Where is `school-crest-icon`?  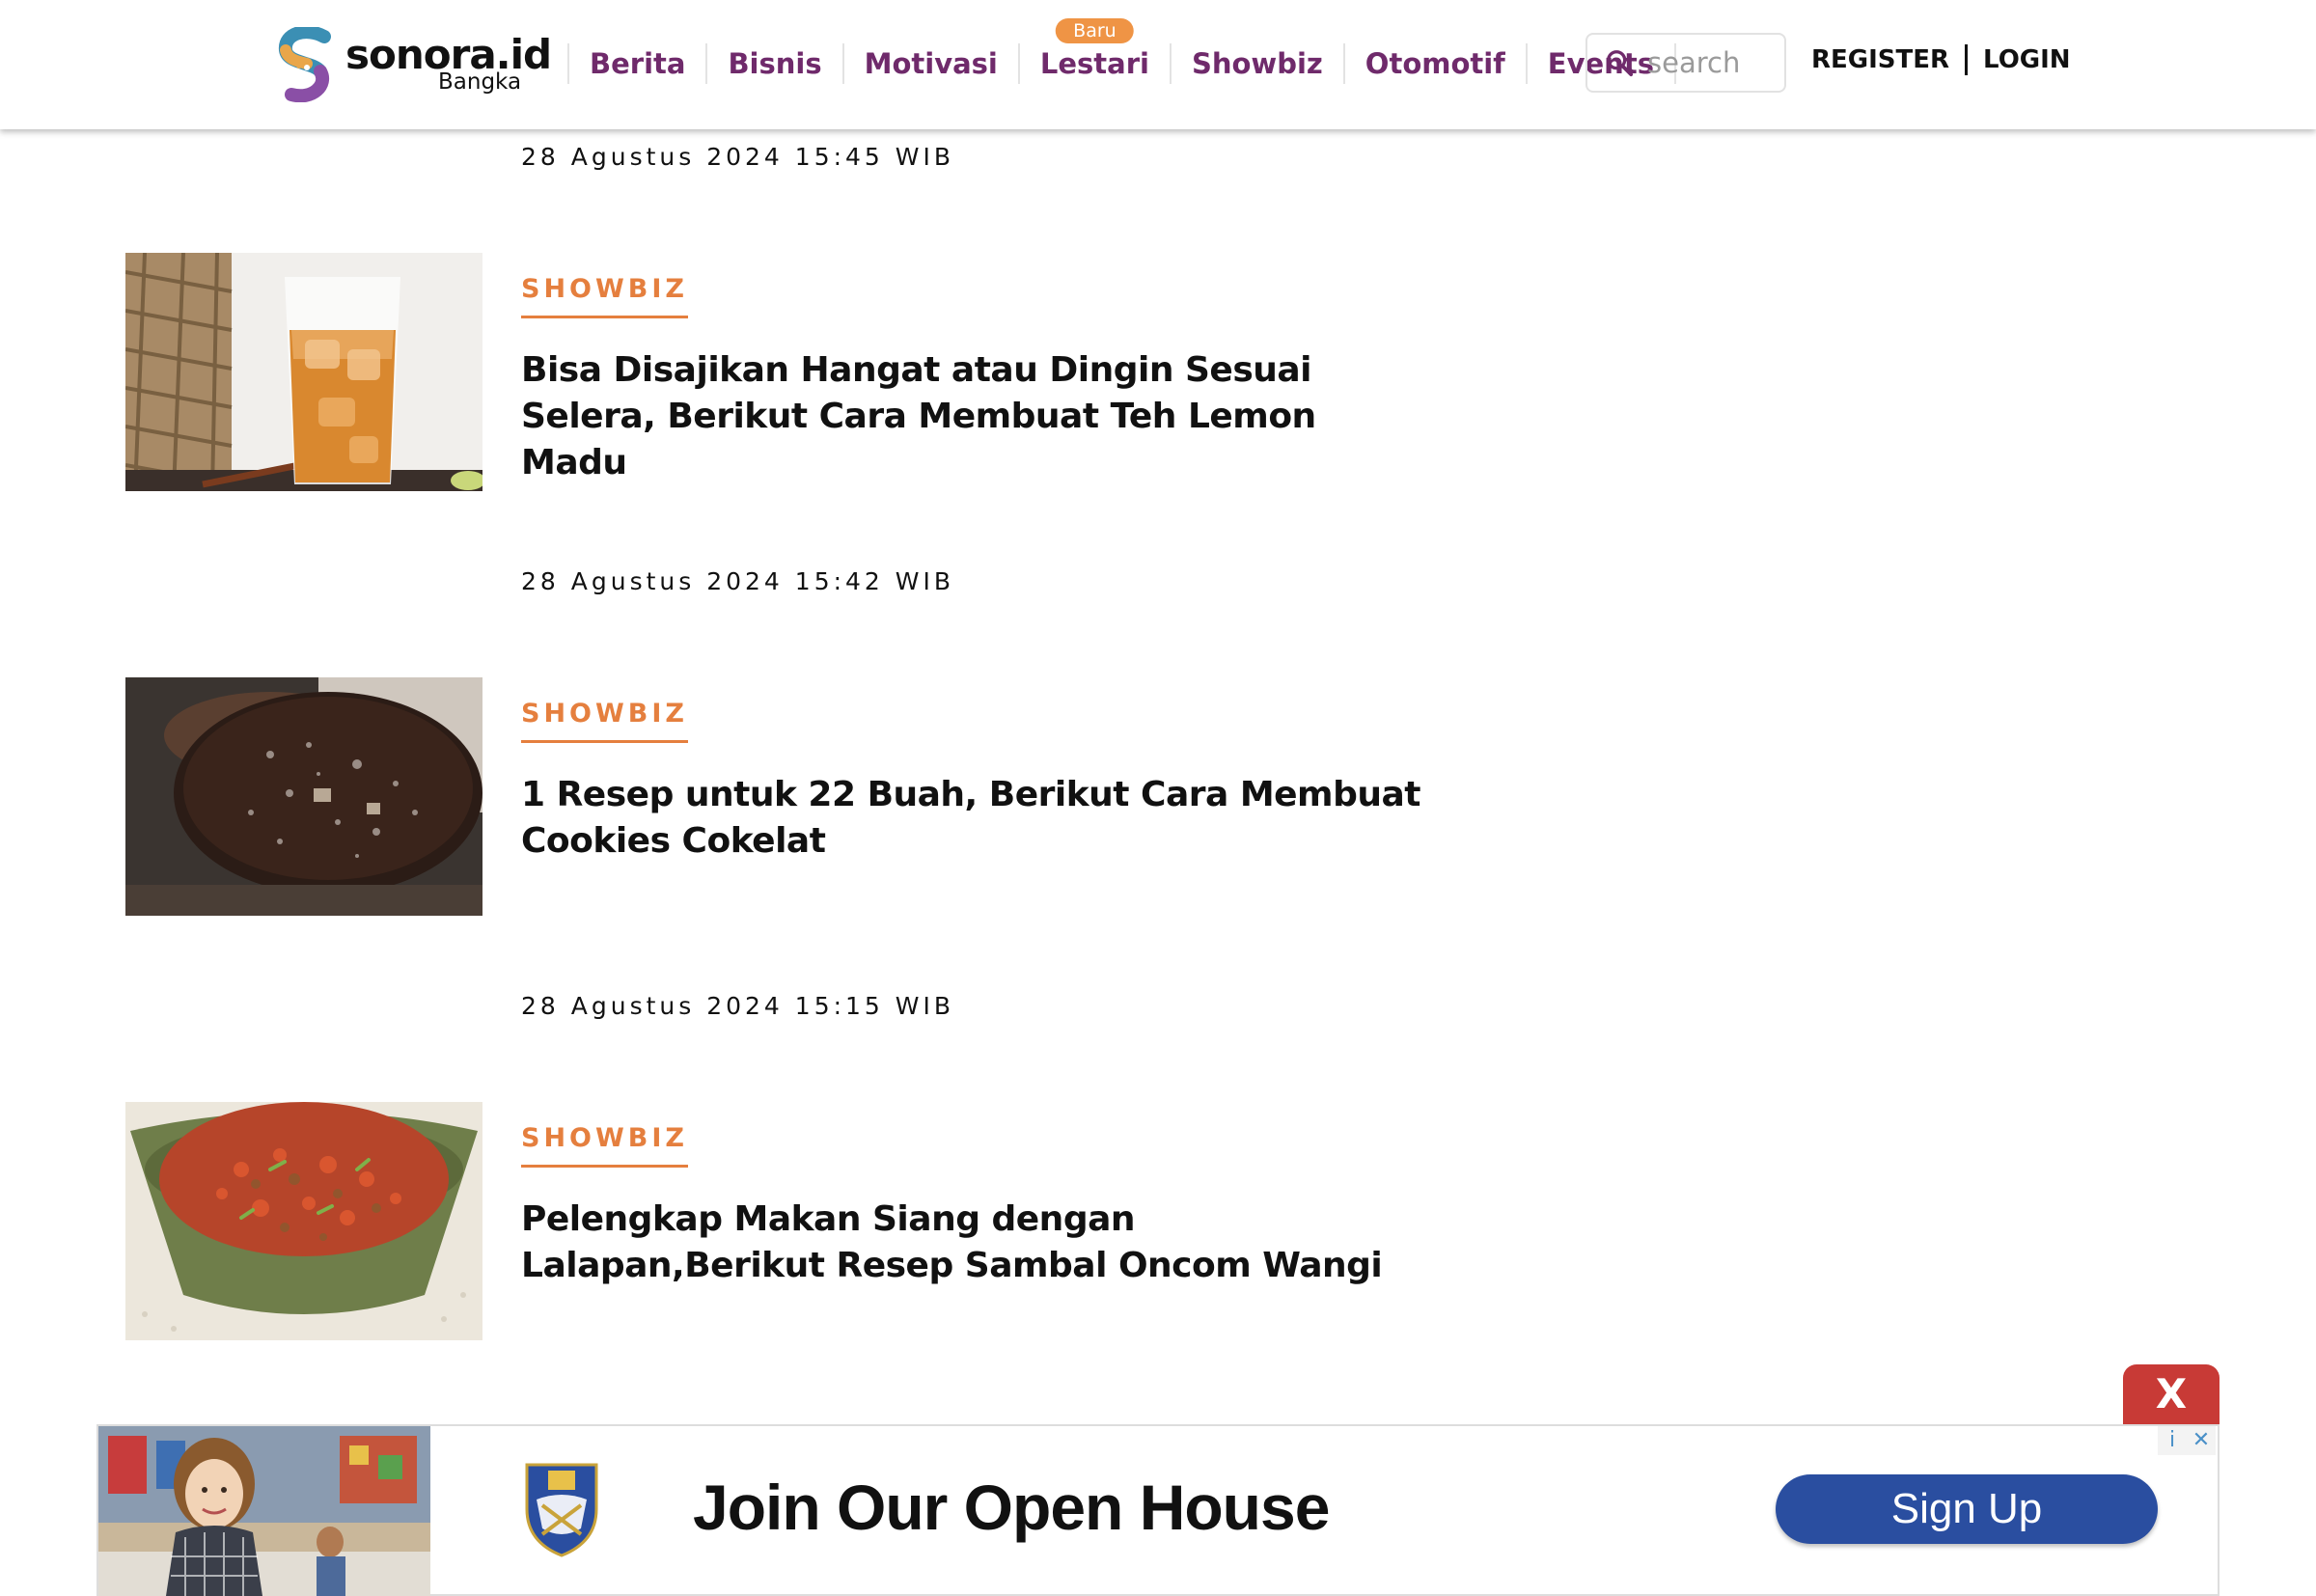 school-crest-icon is located at coordinates (561, 1510).